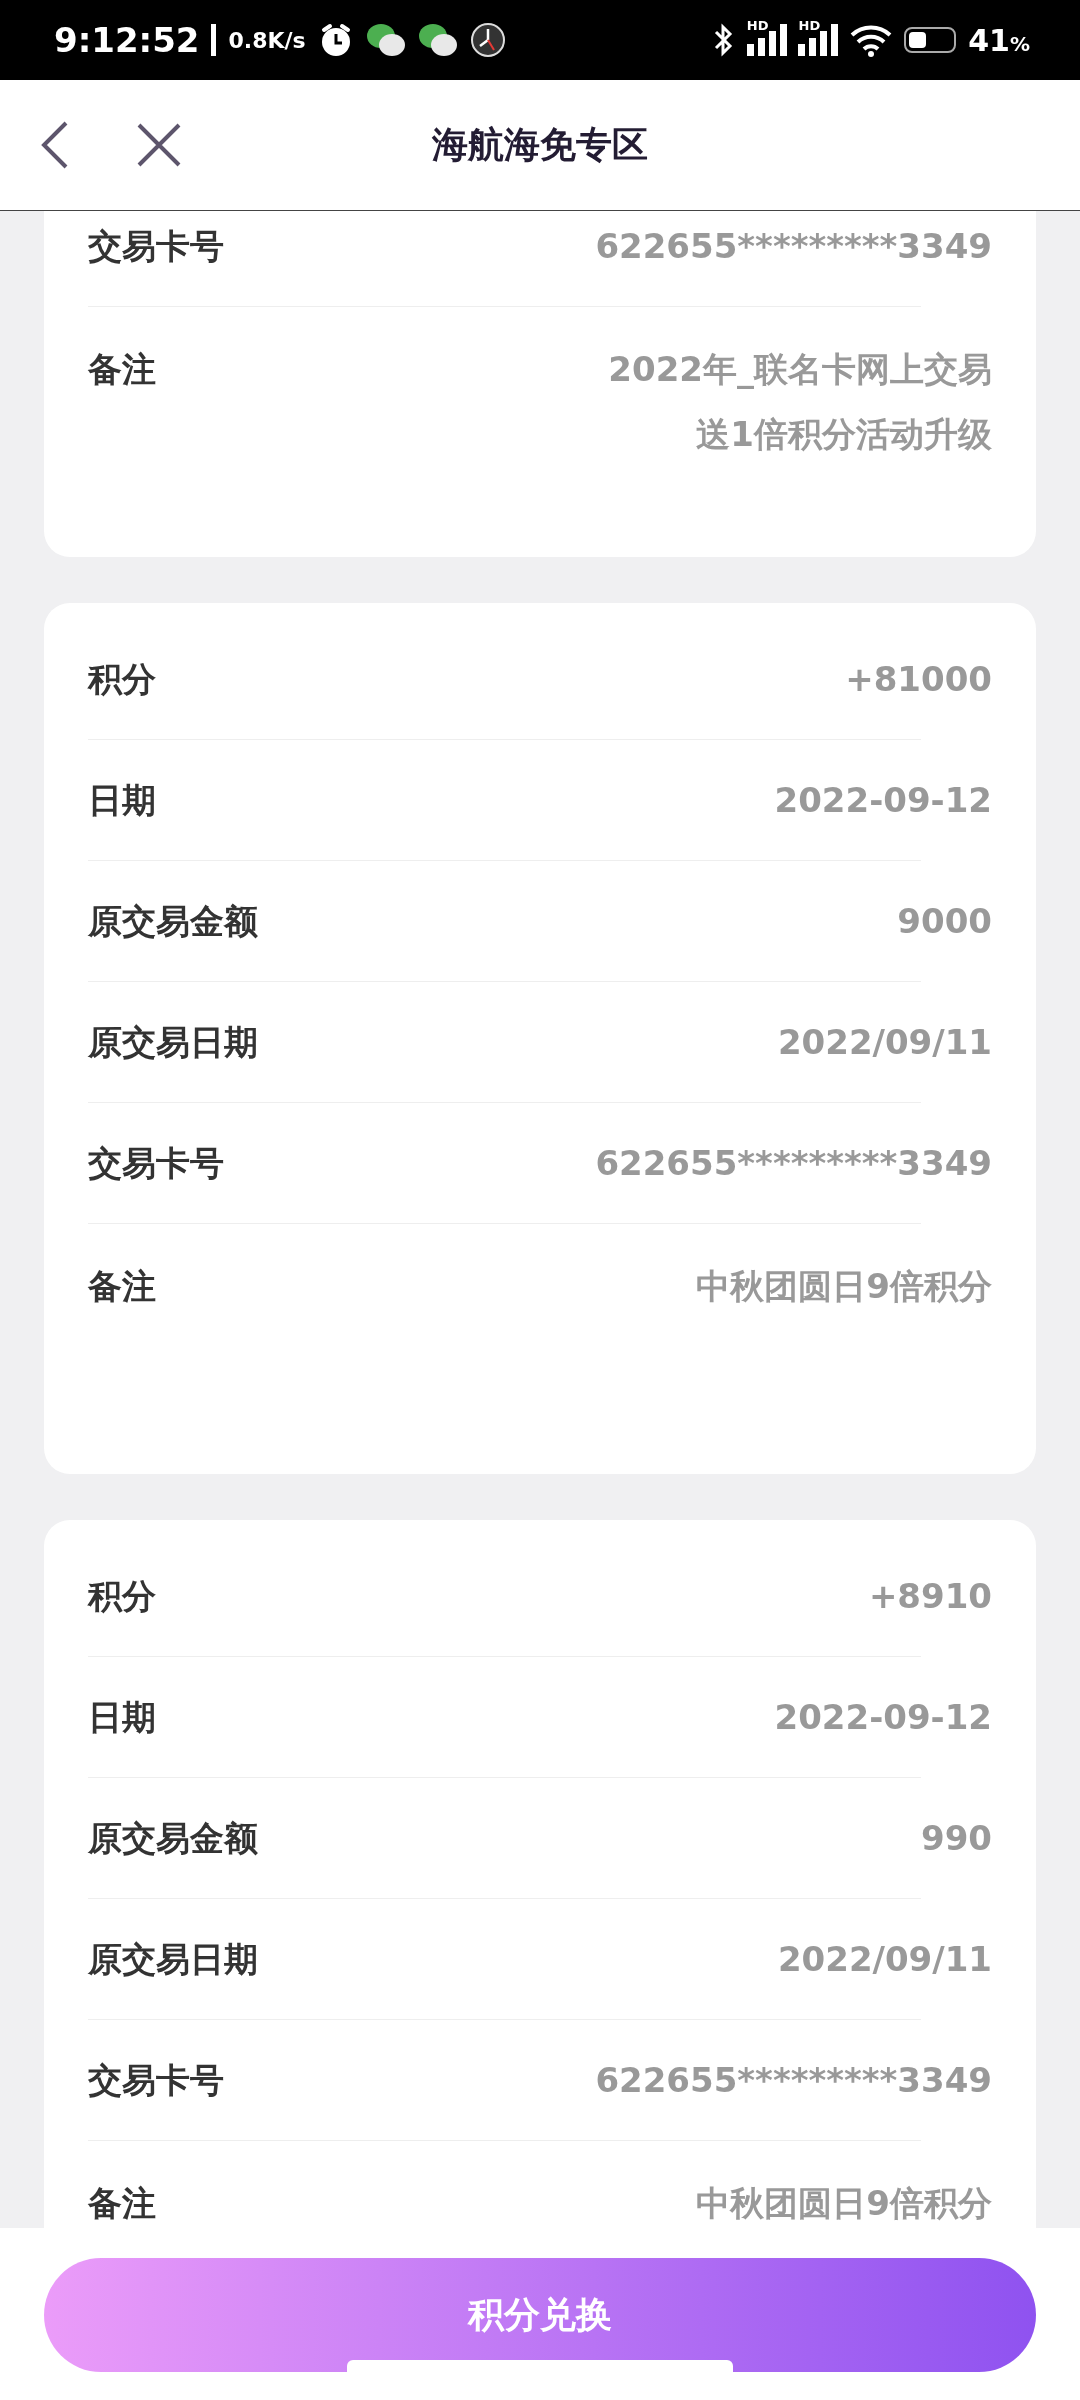 The height and width of the screenshot is (2400, 1080). Describe the element at coordinates (844, 434) in the screenshot. I see `remark-line: 送1倍积分活动升级` at that location.